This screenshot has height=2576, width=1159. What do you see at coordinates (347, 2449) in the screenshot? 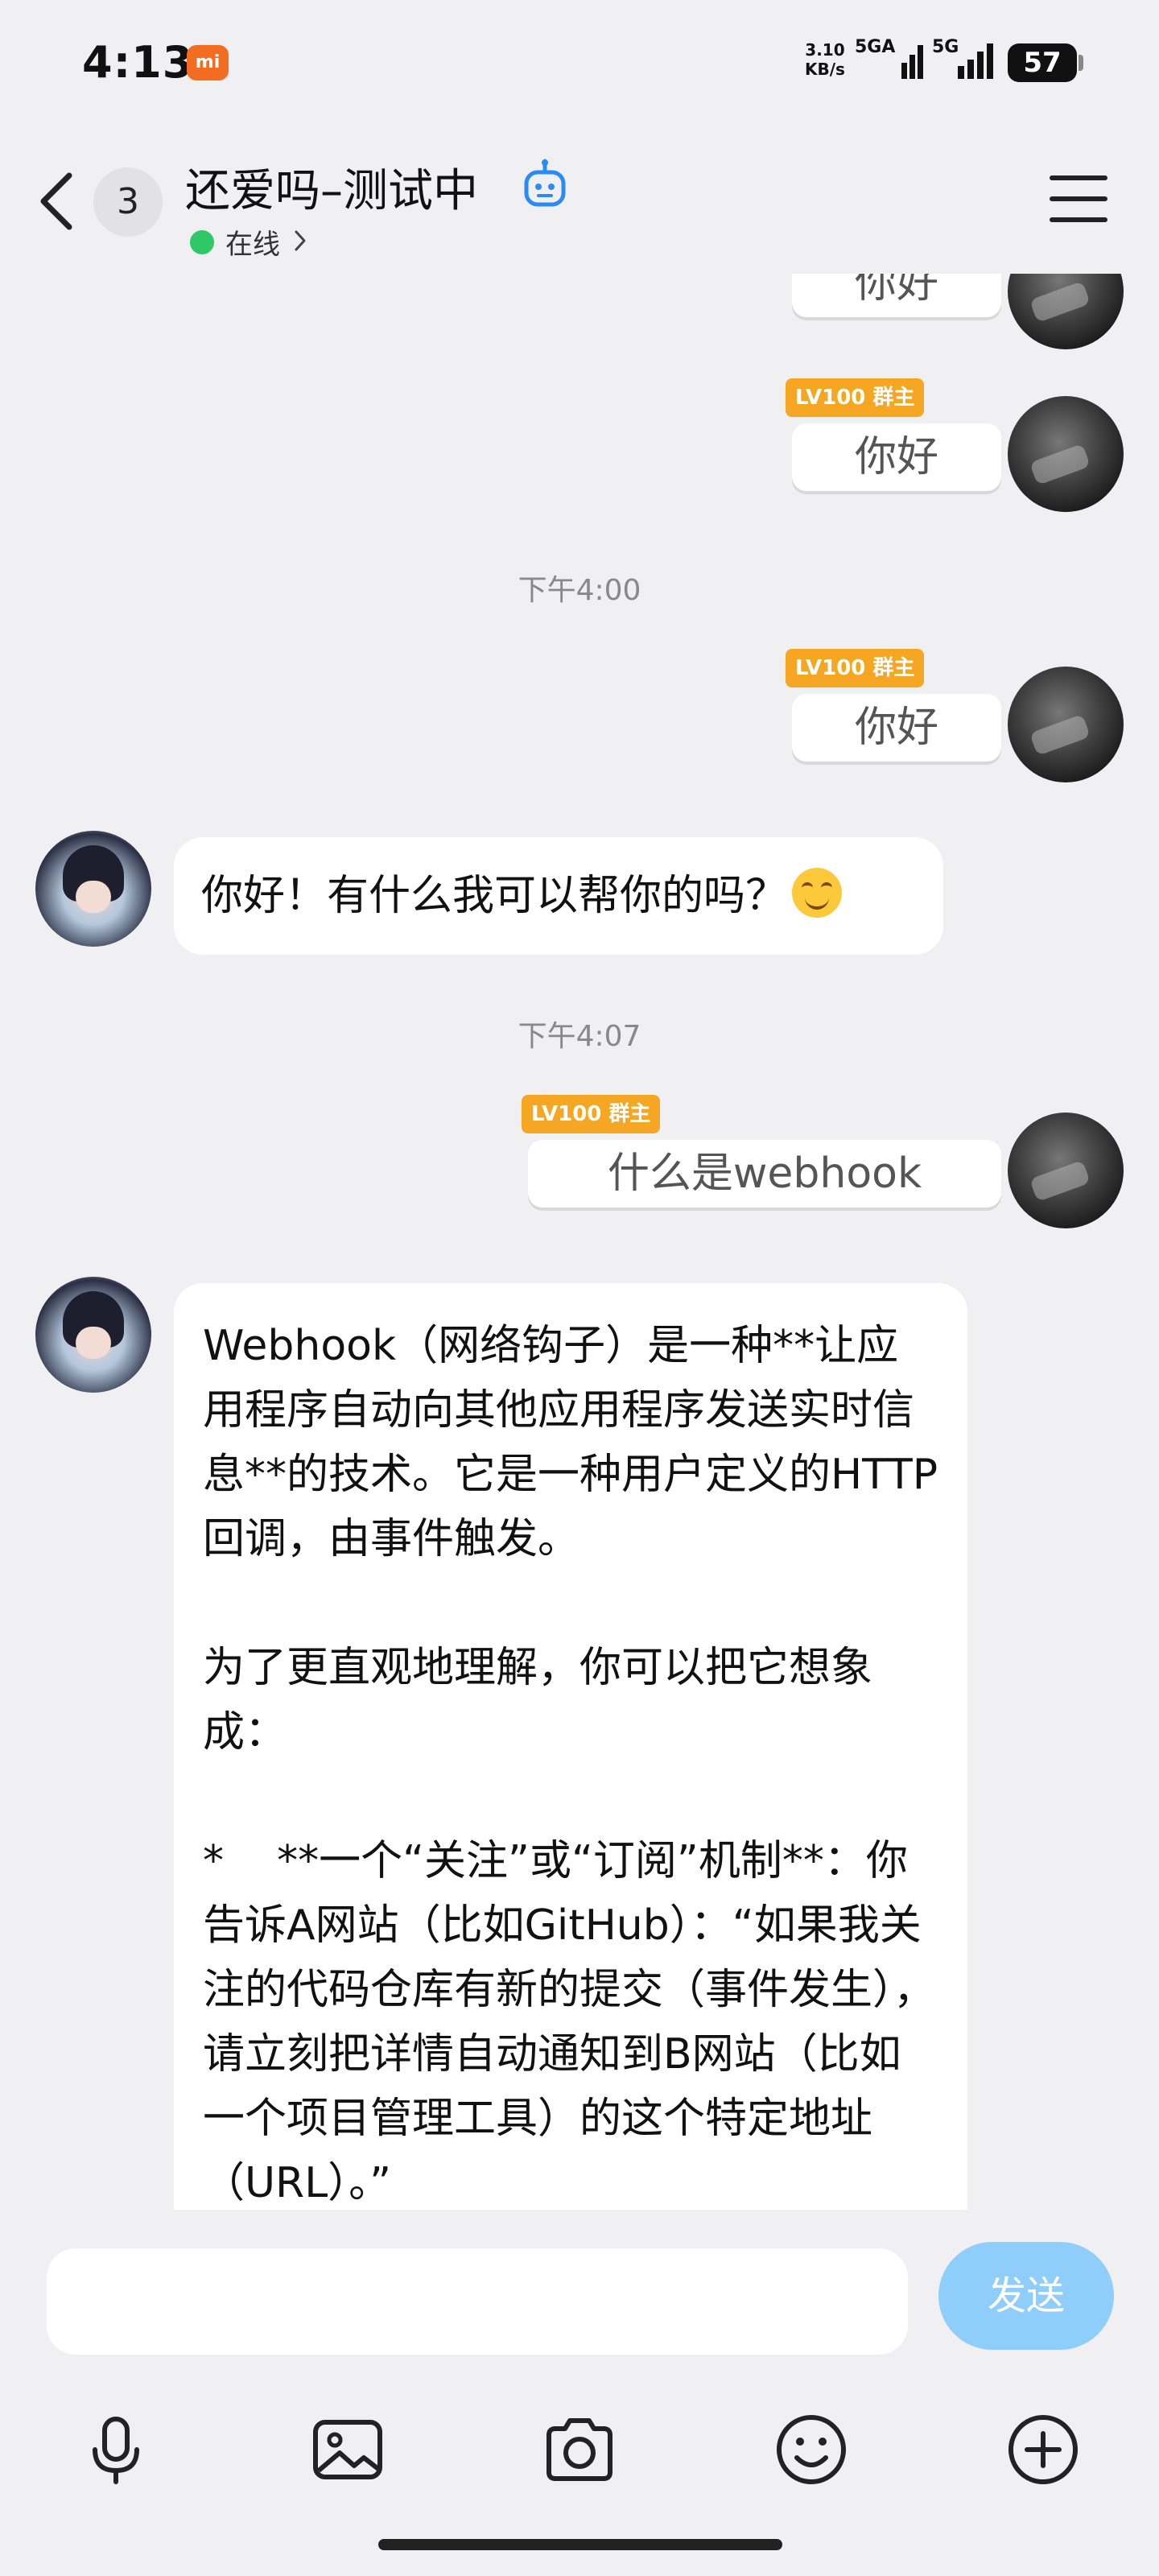
I see `image-icon` at bounding box center [347, 2449].